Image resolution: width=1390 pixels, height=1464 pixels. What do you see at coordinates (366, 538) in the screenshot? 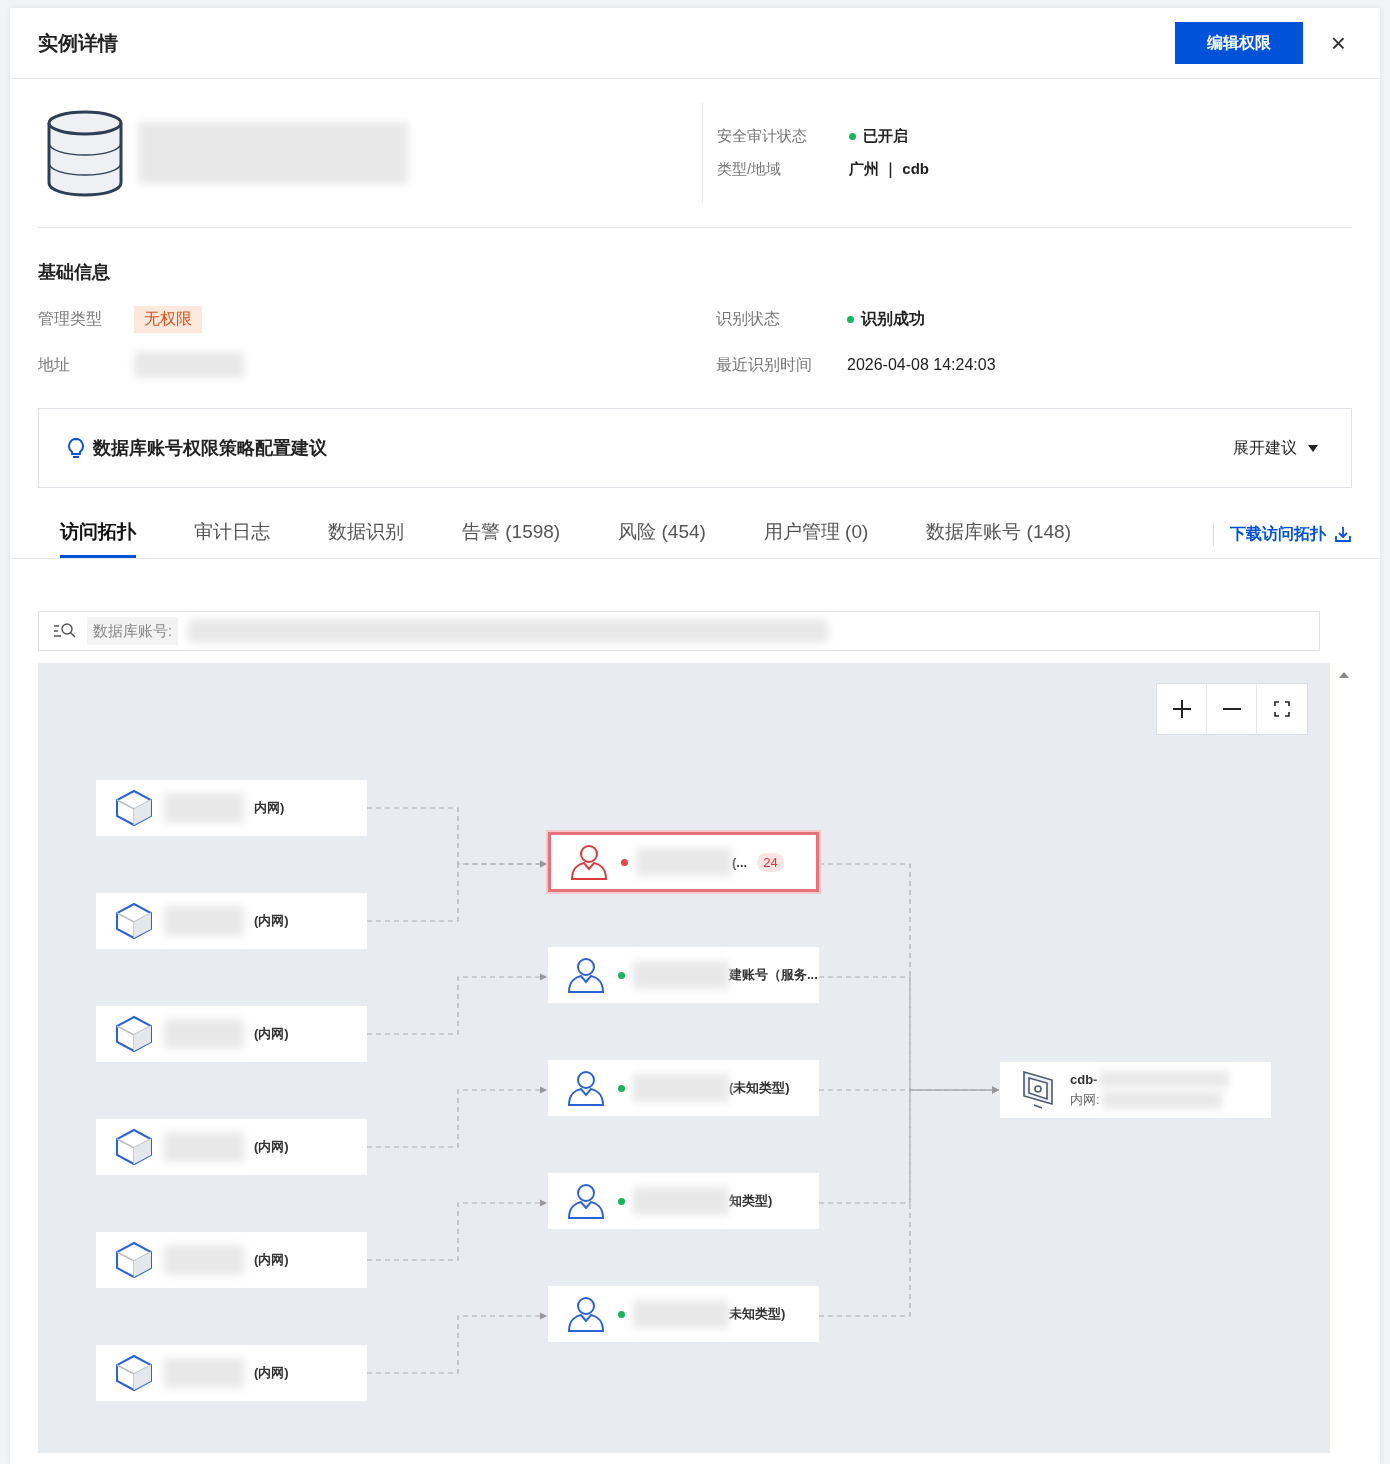
I see `tab: 数据识别` at bounding box center [366, 538].